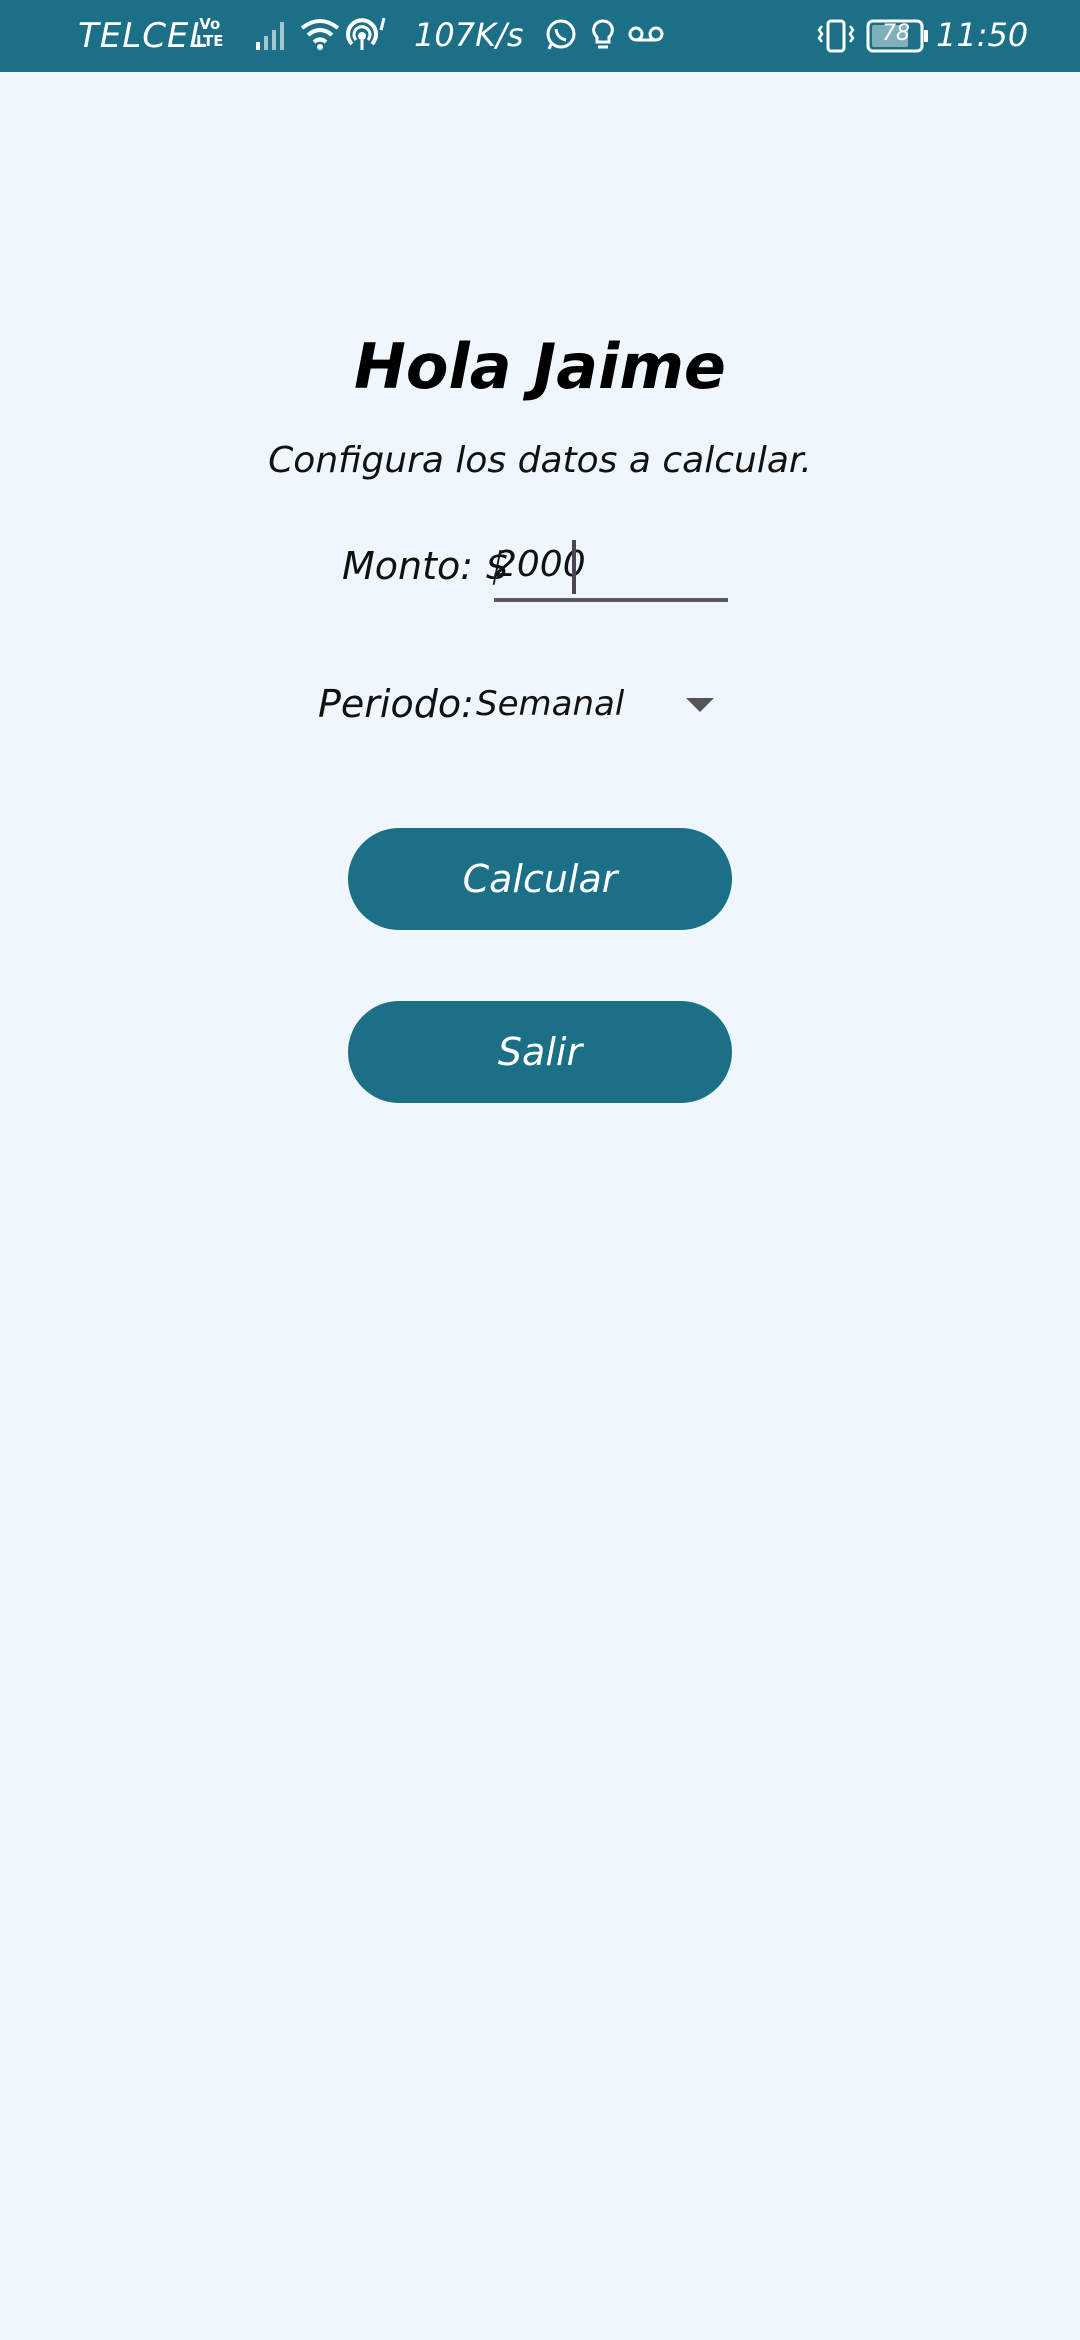 The image size is (1080, 2340). What do you see at coordinates (270, 36) in the screenshot?
I see `signal-icon` at bounding box center [270, 36].